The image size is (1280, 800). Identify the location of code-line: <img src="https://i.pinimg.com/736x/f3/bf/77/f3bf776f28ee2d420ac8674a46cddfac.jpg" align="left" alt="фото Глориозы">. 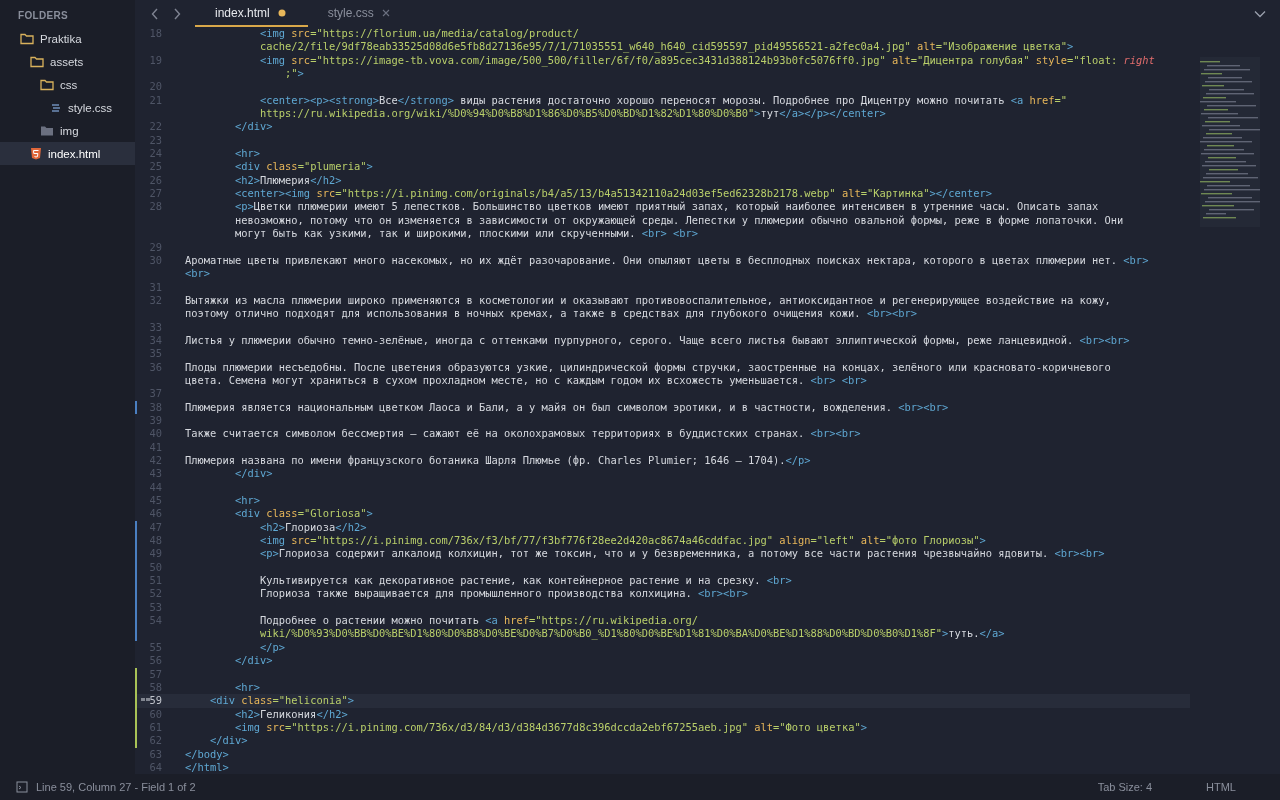
(622, 541).